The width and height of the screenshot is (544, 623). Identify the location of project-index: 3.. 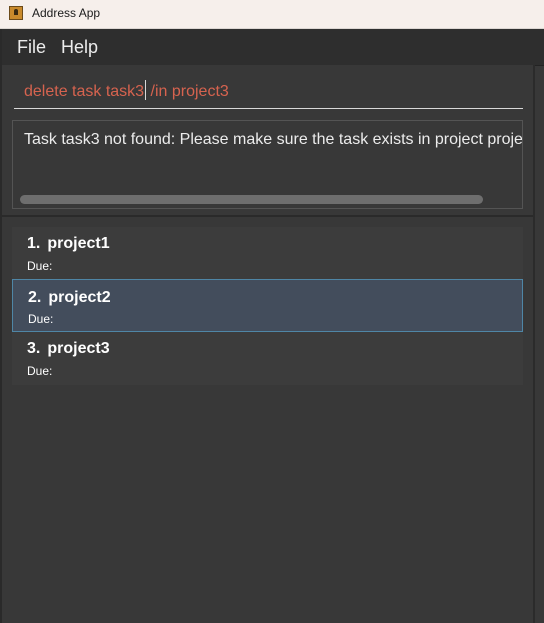
(34, 348).